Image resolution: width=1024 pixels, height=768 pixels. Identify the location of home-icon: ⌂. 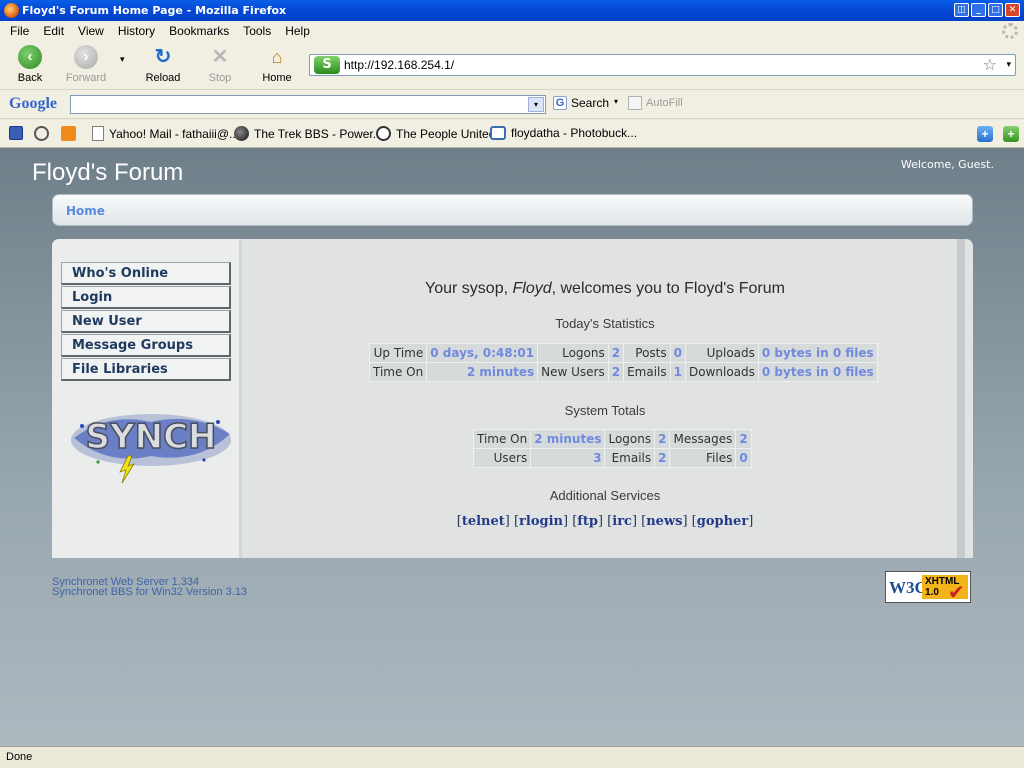
(277, 57).